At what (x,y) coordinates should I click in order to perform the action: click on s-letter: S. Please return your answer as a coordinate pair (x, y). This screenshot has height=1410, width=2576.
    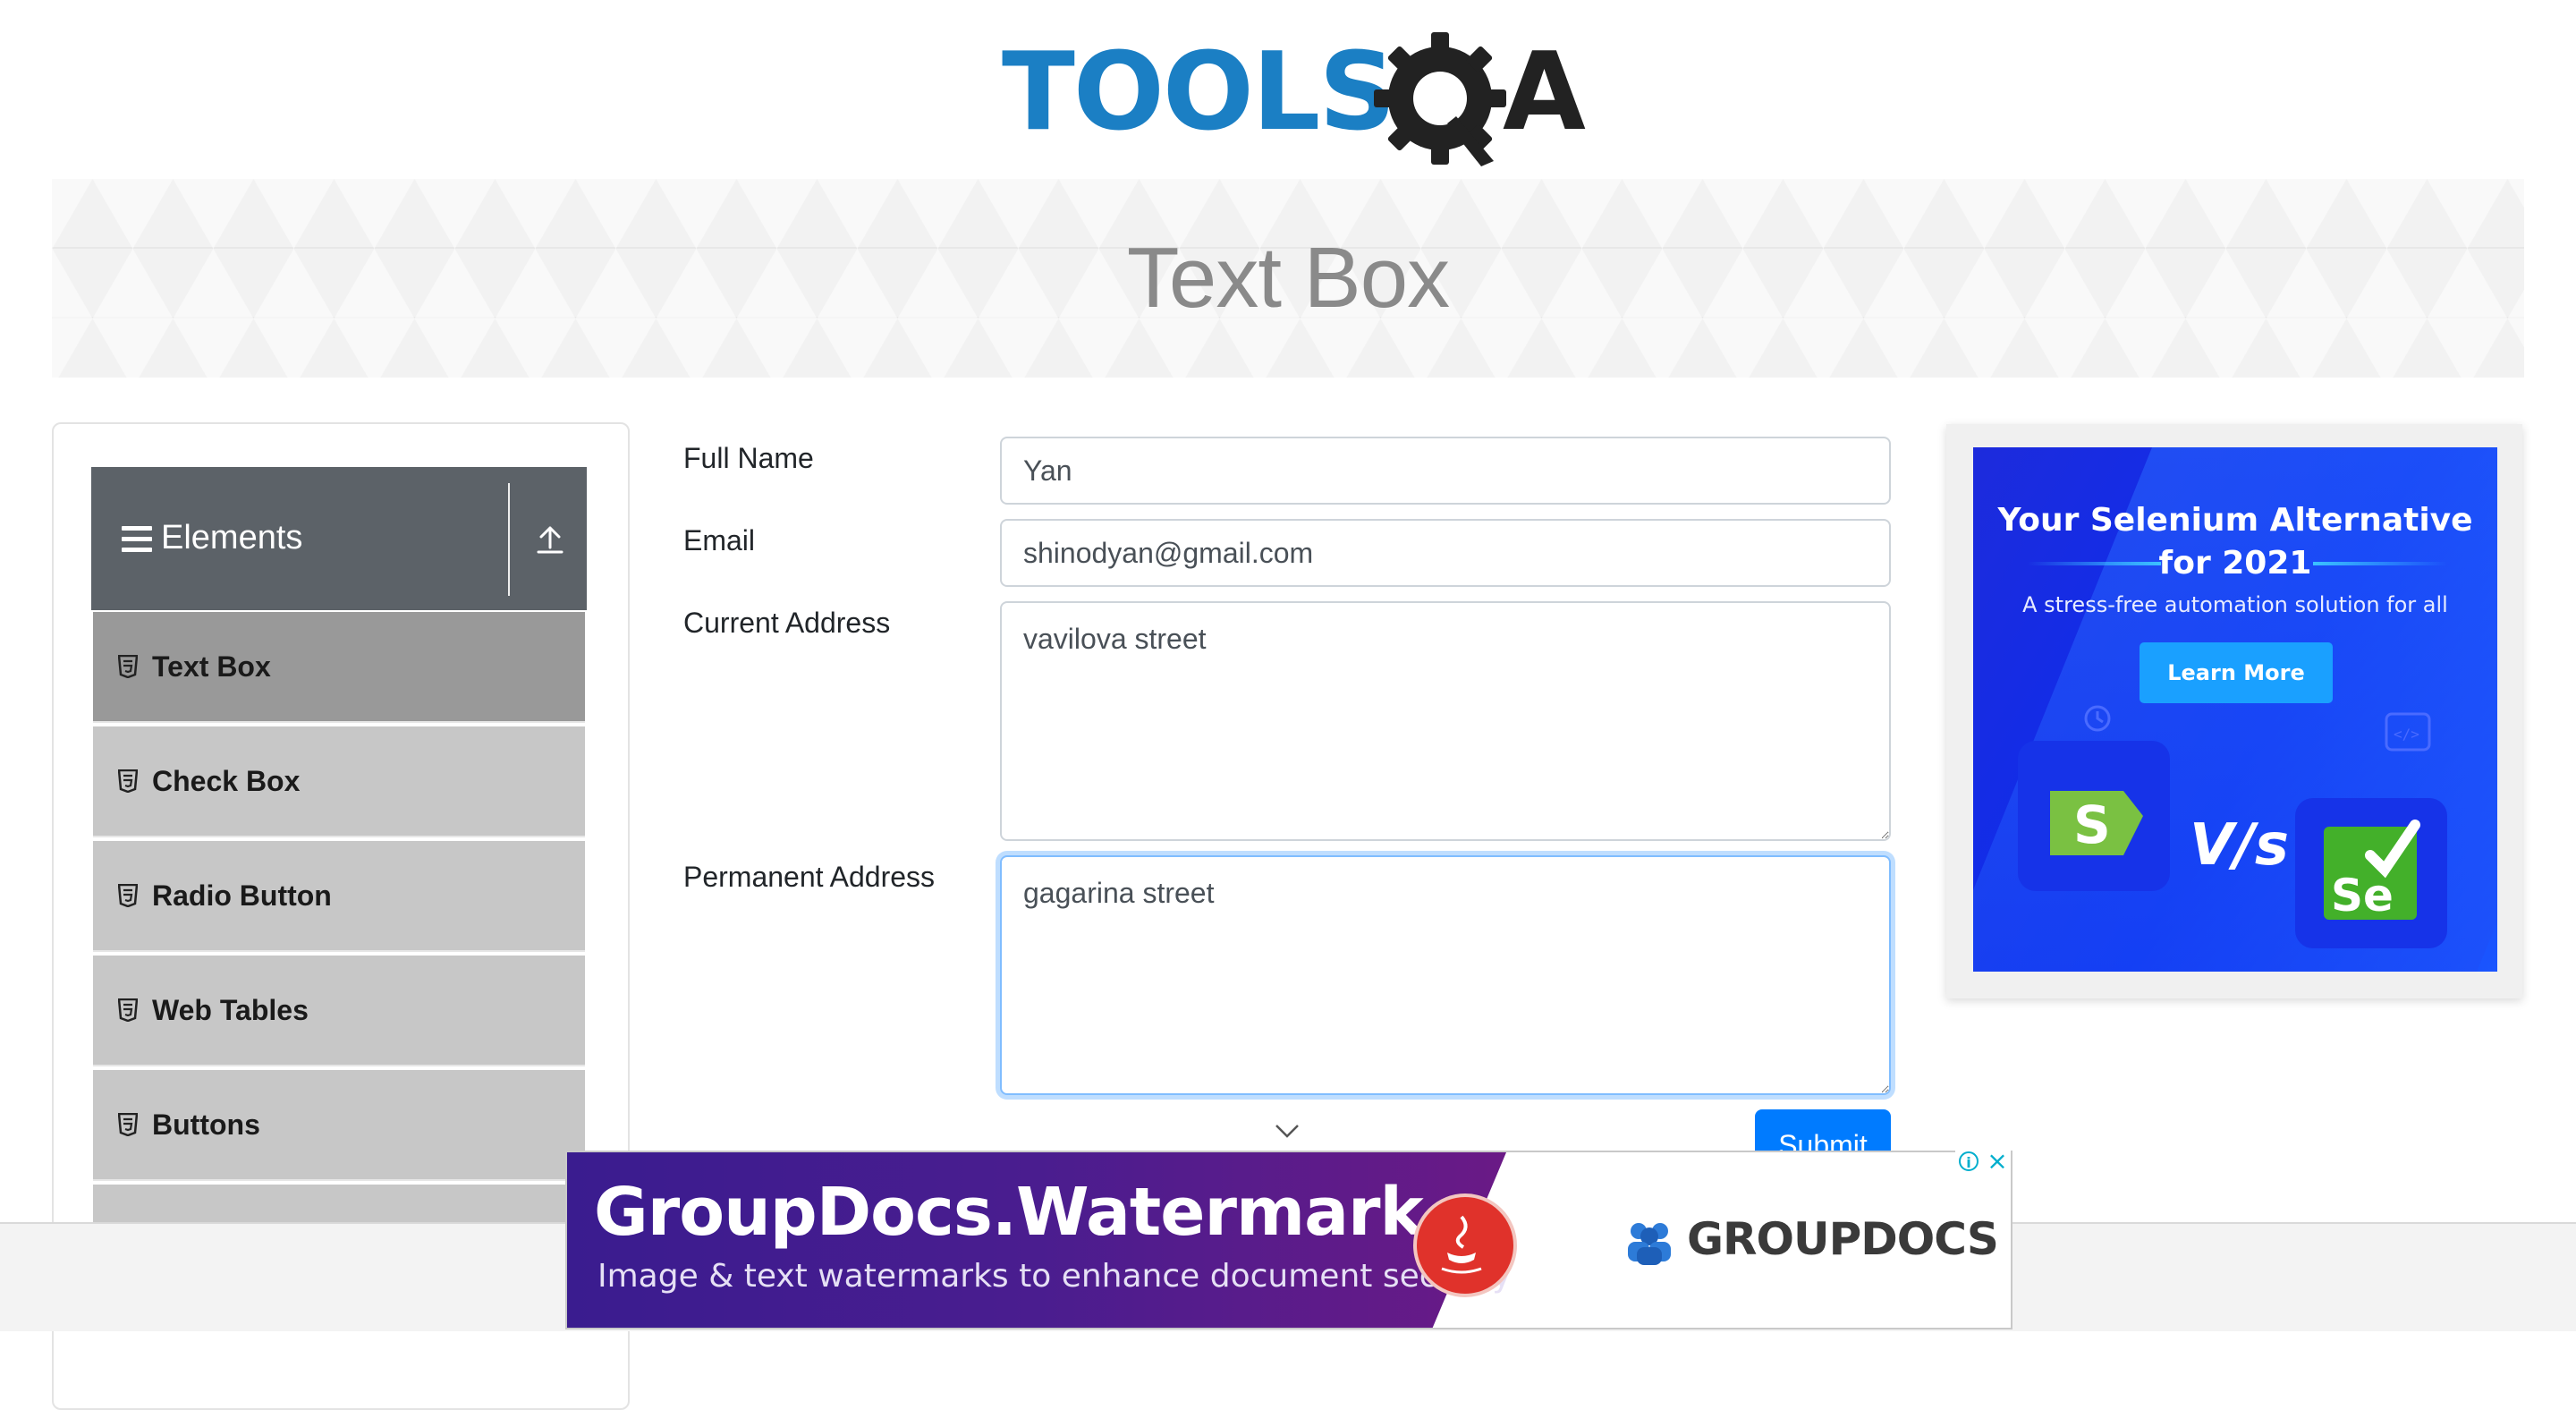
    Looking at the image, I should click on (2092, 825).